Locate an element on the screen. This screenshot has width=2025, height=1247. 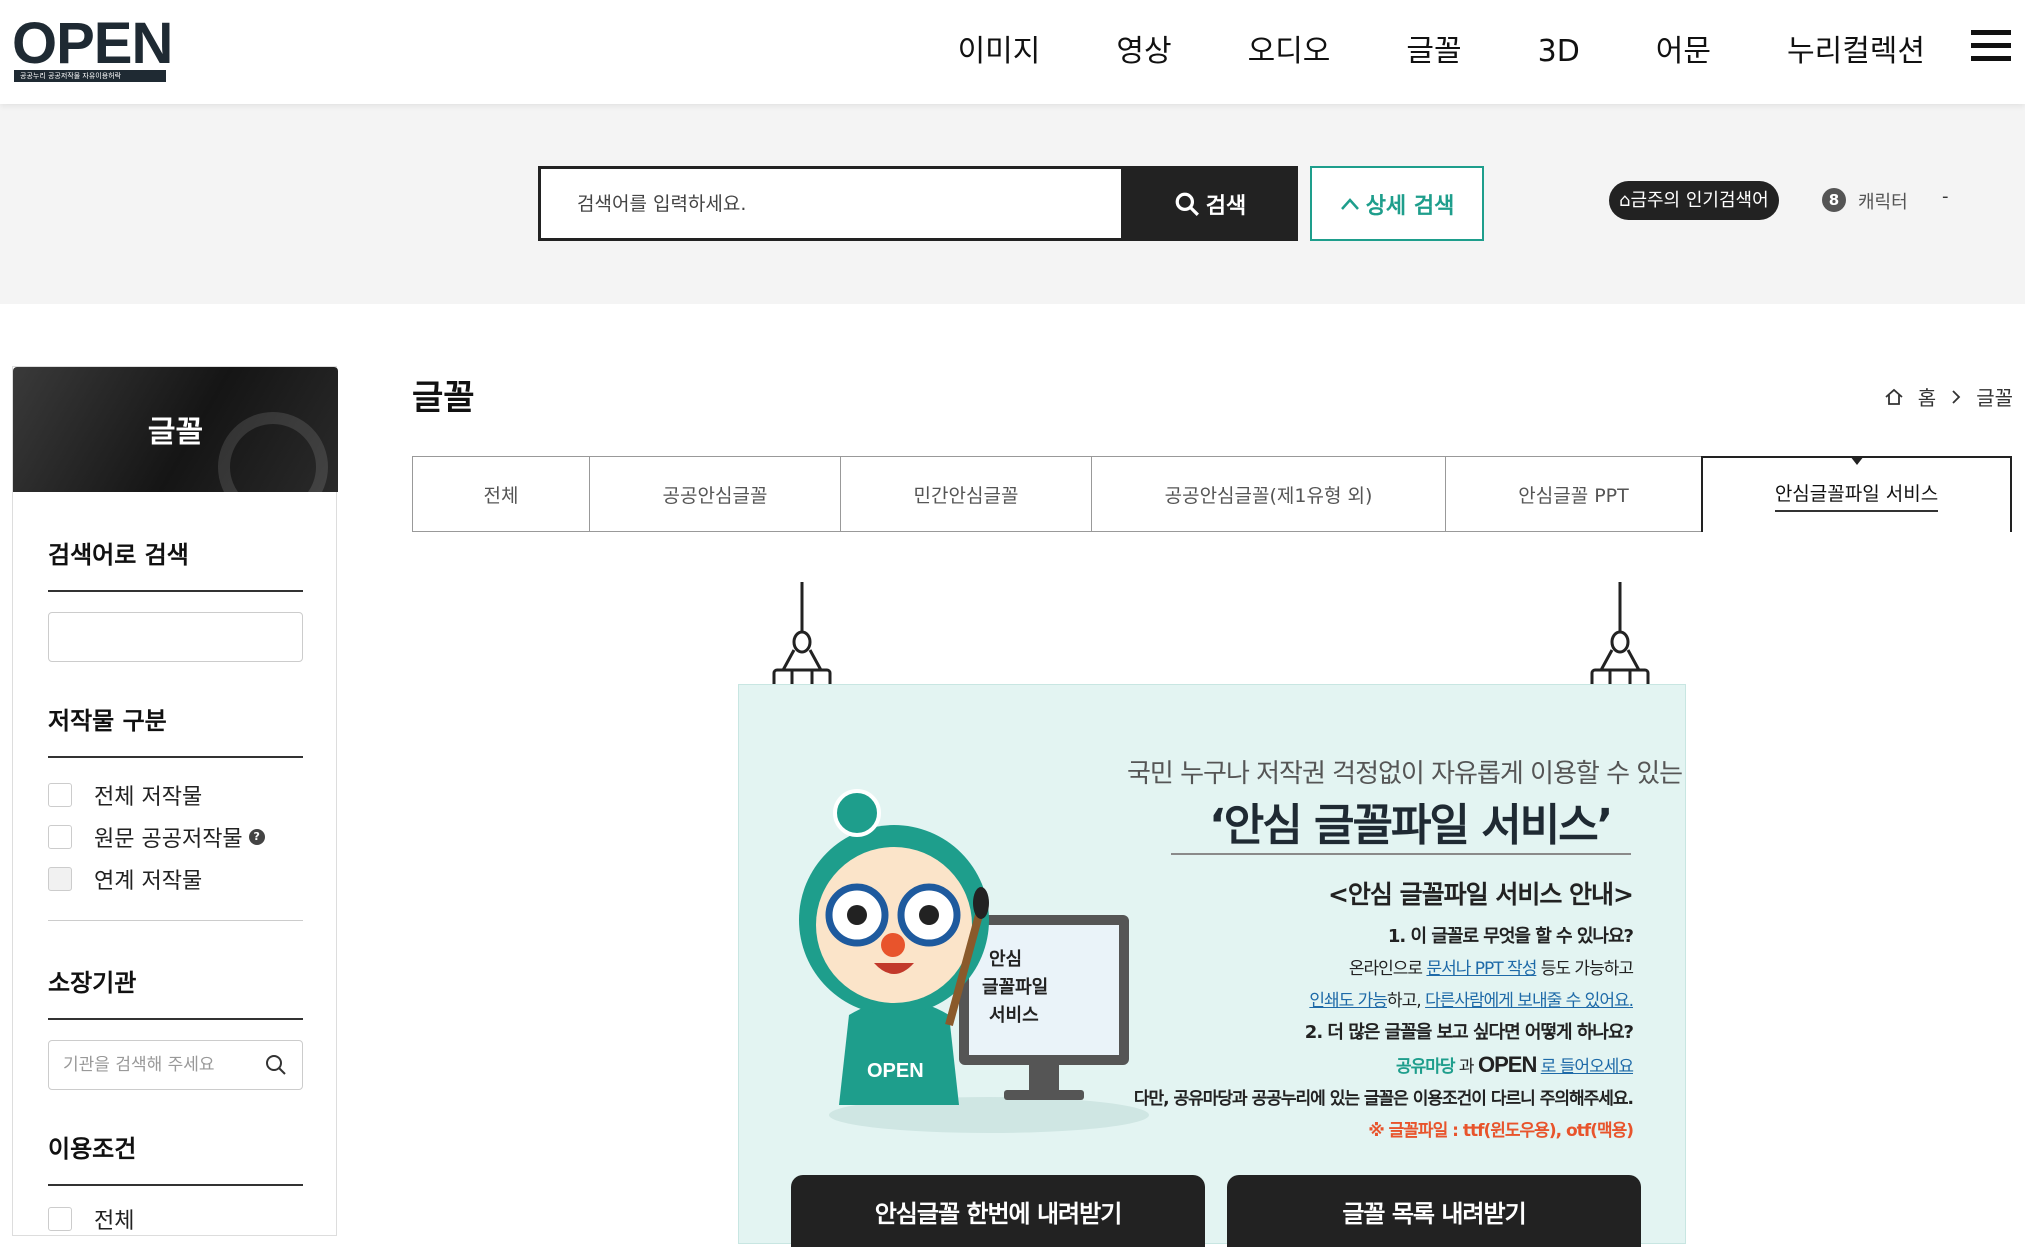
poster-title: ‘안심 글꼴파일 서비스’ is located at coordinates (1411, 825).